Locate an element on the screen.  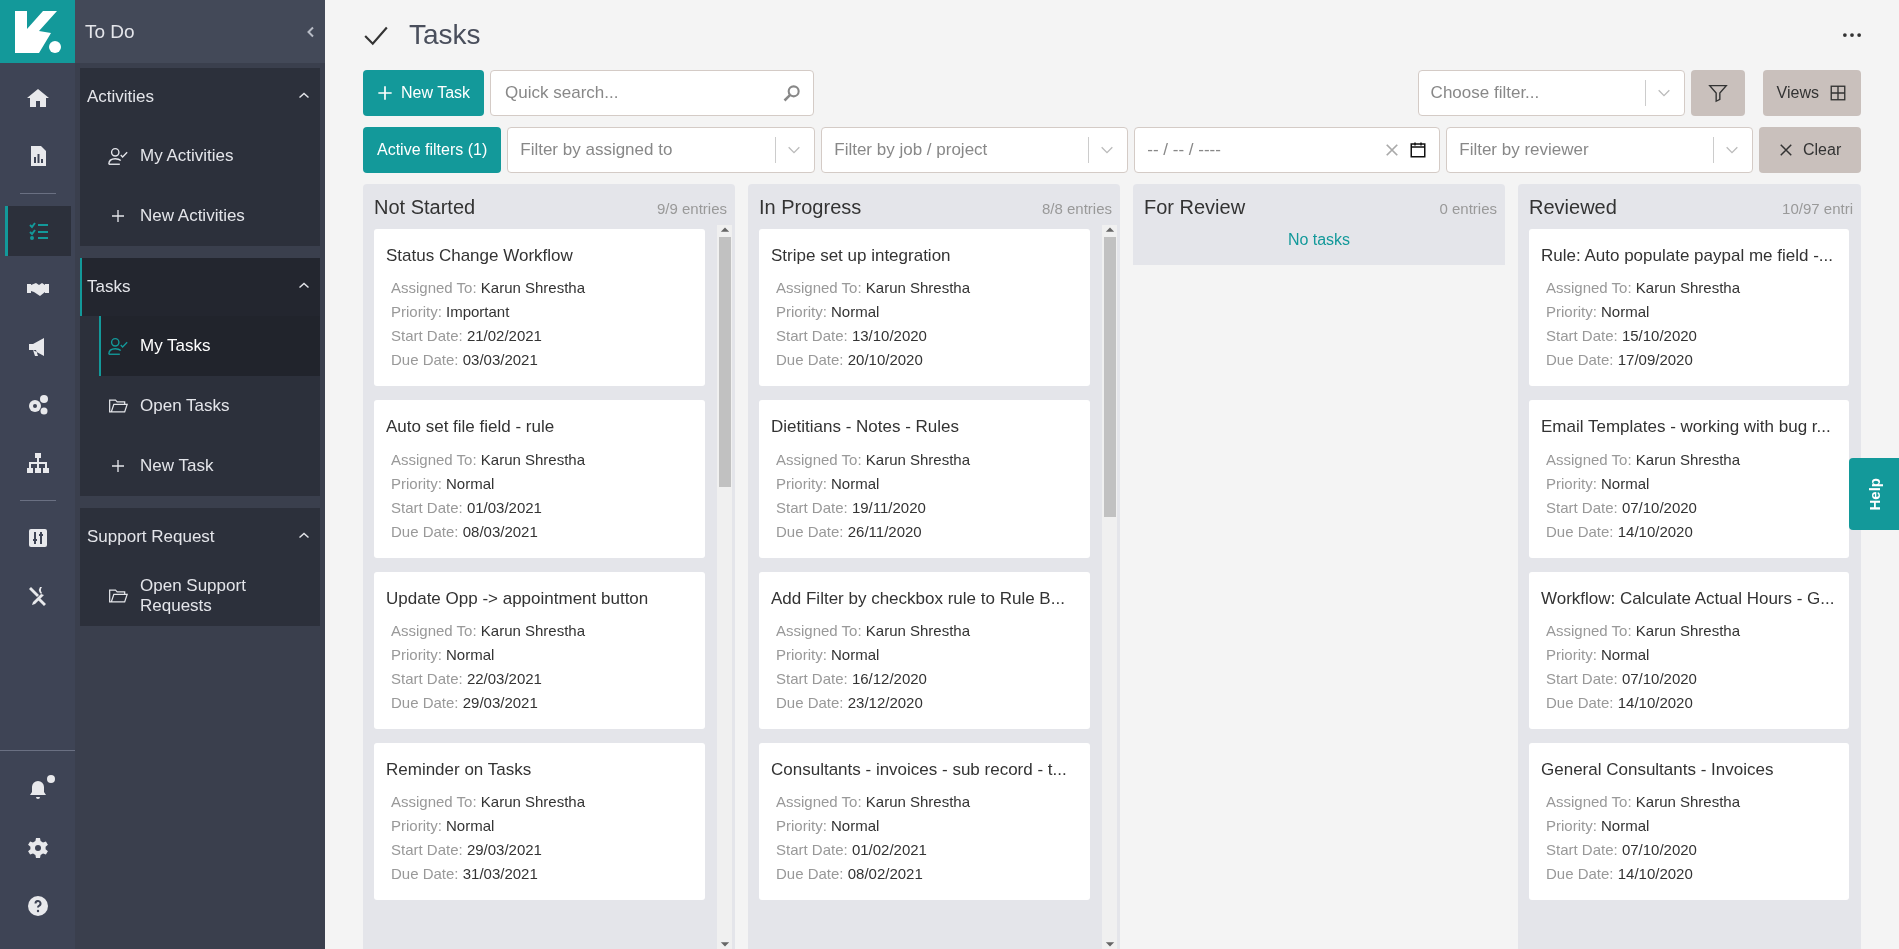
task-title: Reminder on Tasks is located at coordinates (459, 769).